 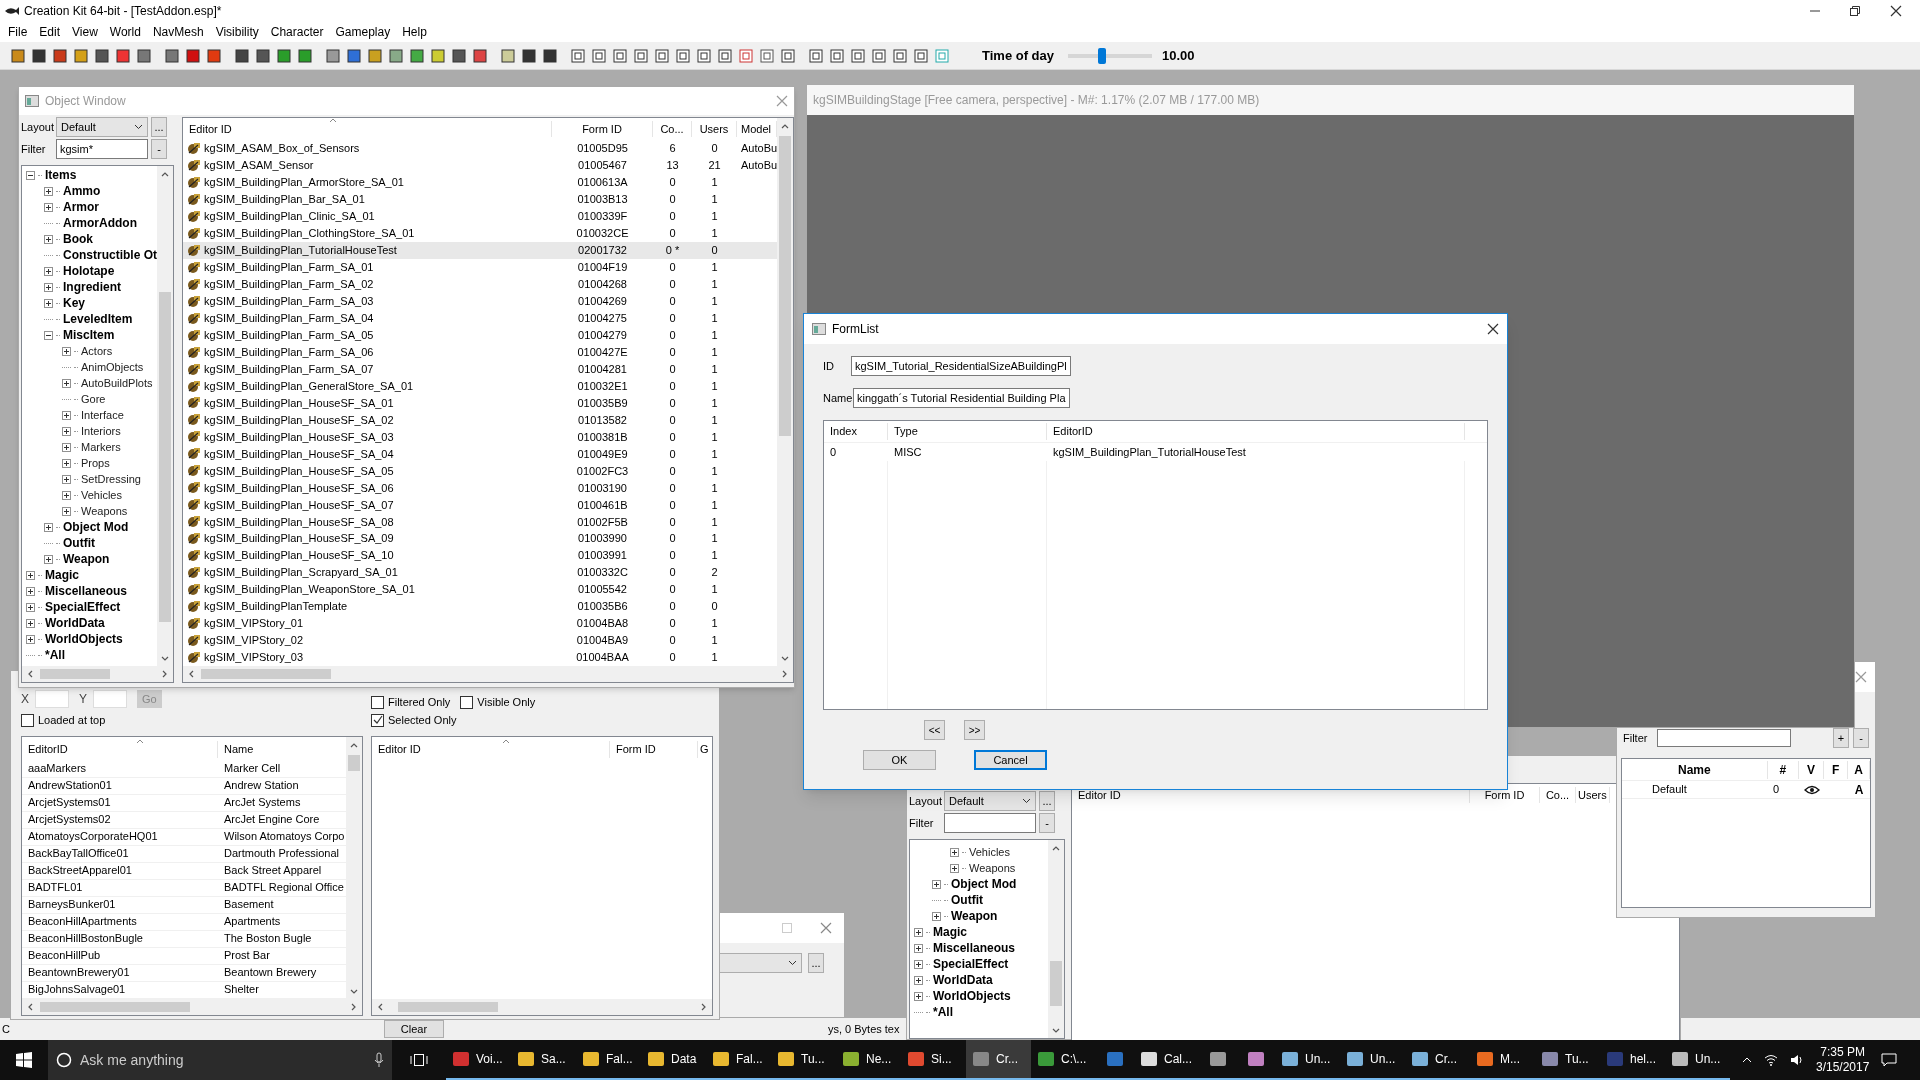 I want to click on column-header: Type, so click(x=967, y=431).